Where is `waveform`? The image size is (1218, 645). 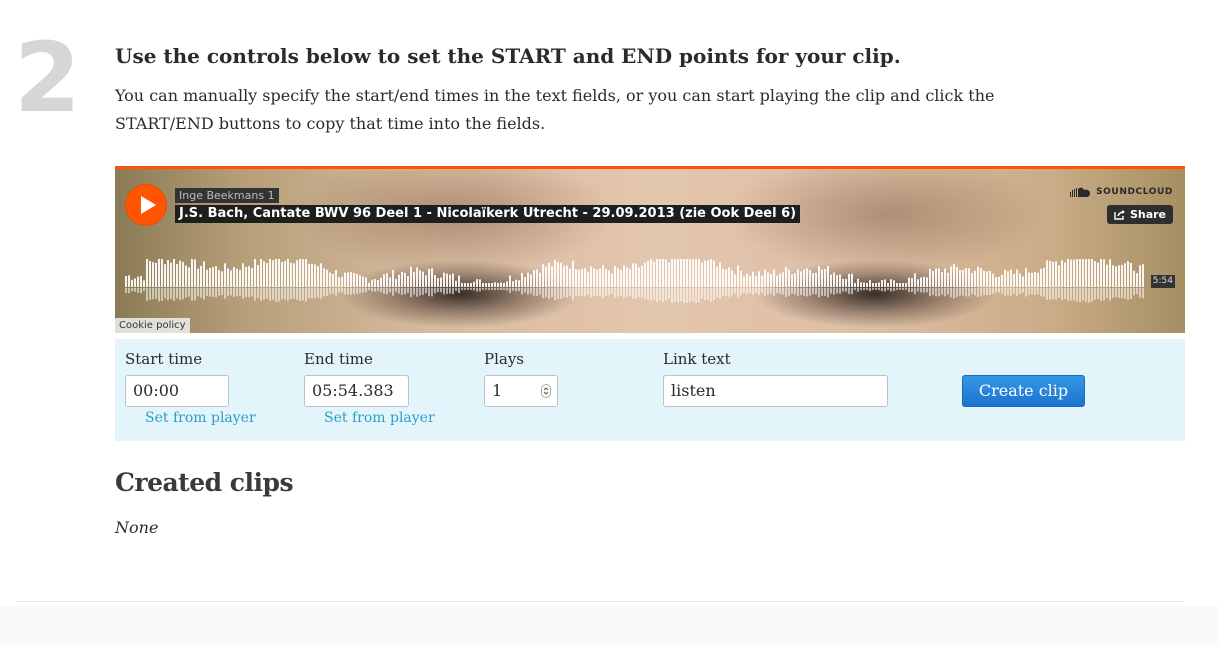
waveform is located at coordinates (640, 281).